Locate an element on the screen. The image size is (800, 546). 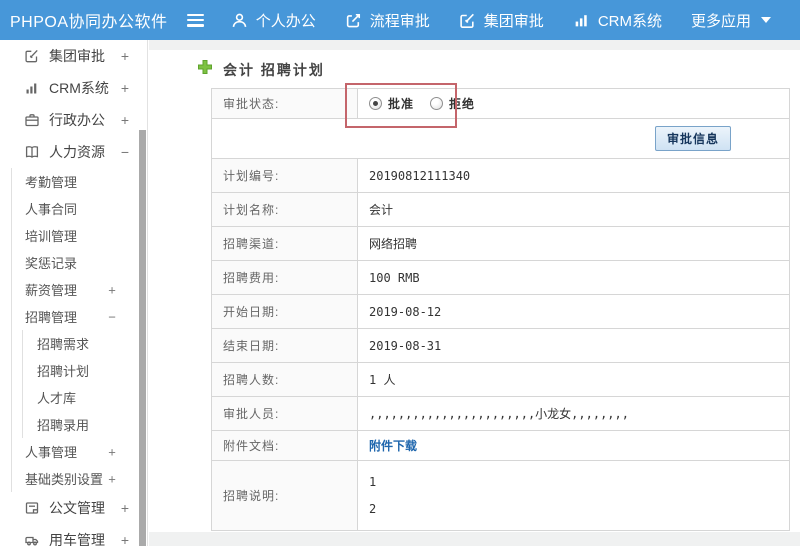
approval-info-button: 审批信息 is located at coordinates (692, 138).